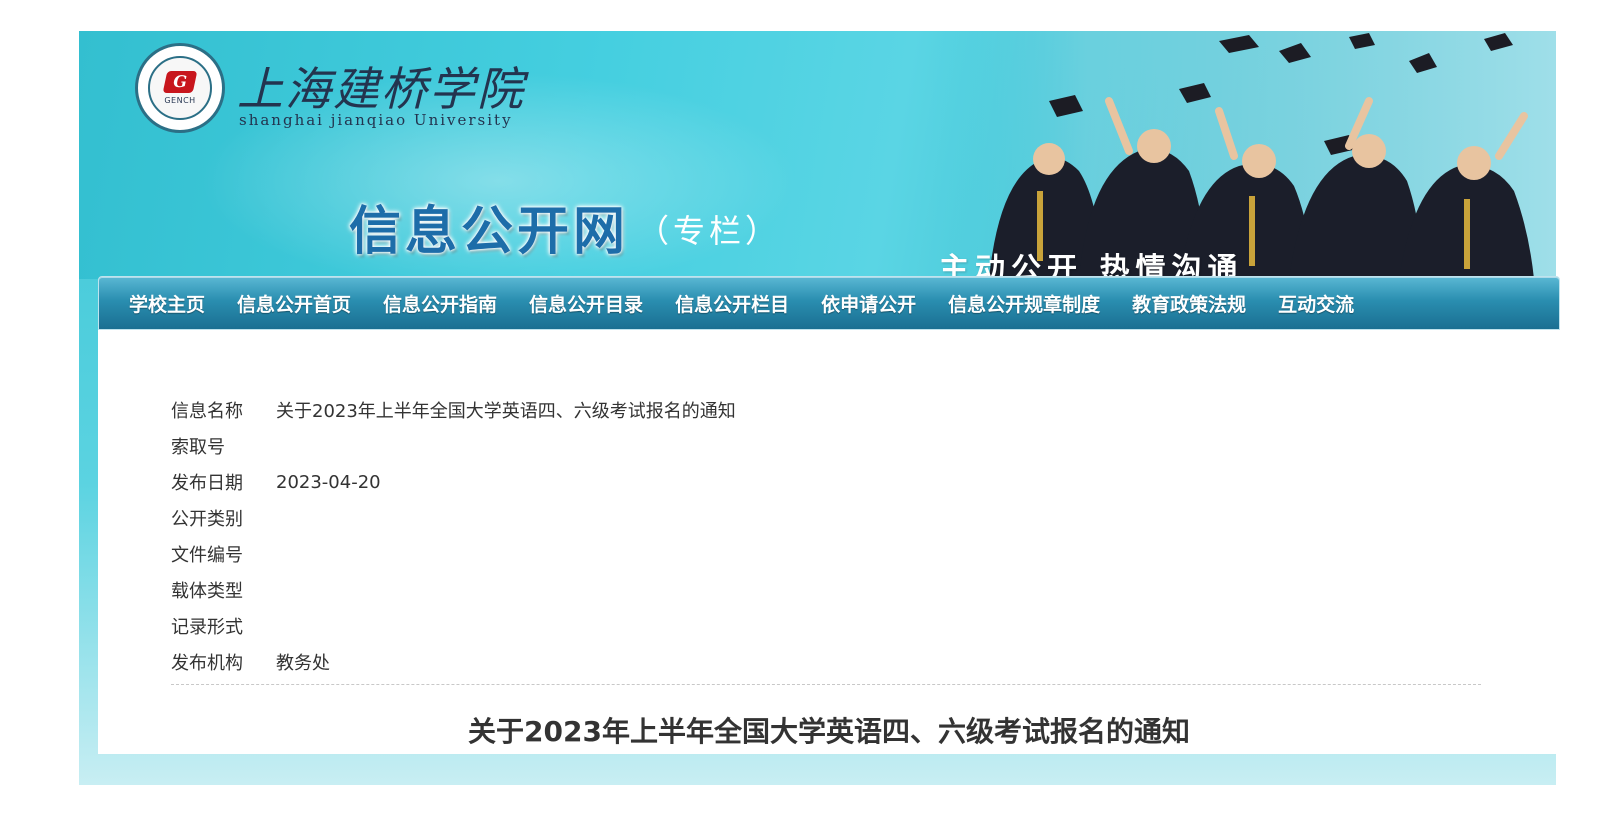 The height and width of the screenshot is (816, 1614). What do you see at coordinates (829, 731) in the screenshot?
I see `article-title: 关于2023年上半年全国大学英语四、六级考试报名的通知` at bounding box center [829, 731].